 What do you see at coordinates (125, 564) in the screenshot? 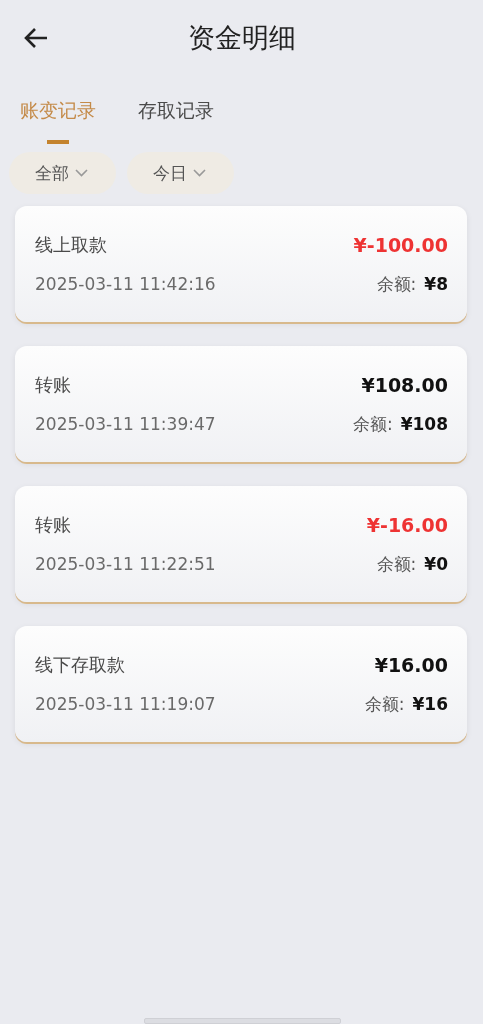
I see `record-time: 2025-03-11 11:22:51` at bounding box center [125, 564].